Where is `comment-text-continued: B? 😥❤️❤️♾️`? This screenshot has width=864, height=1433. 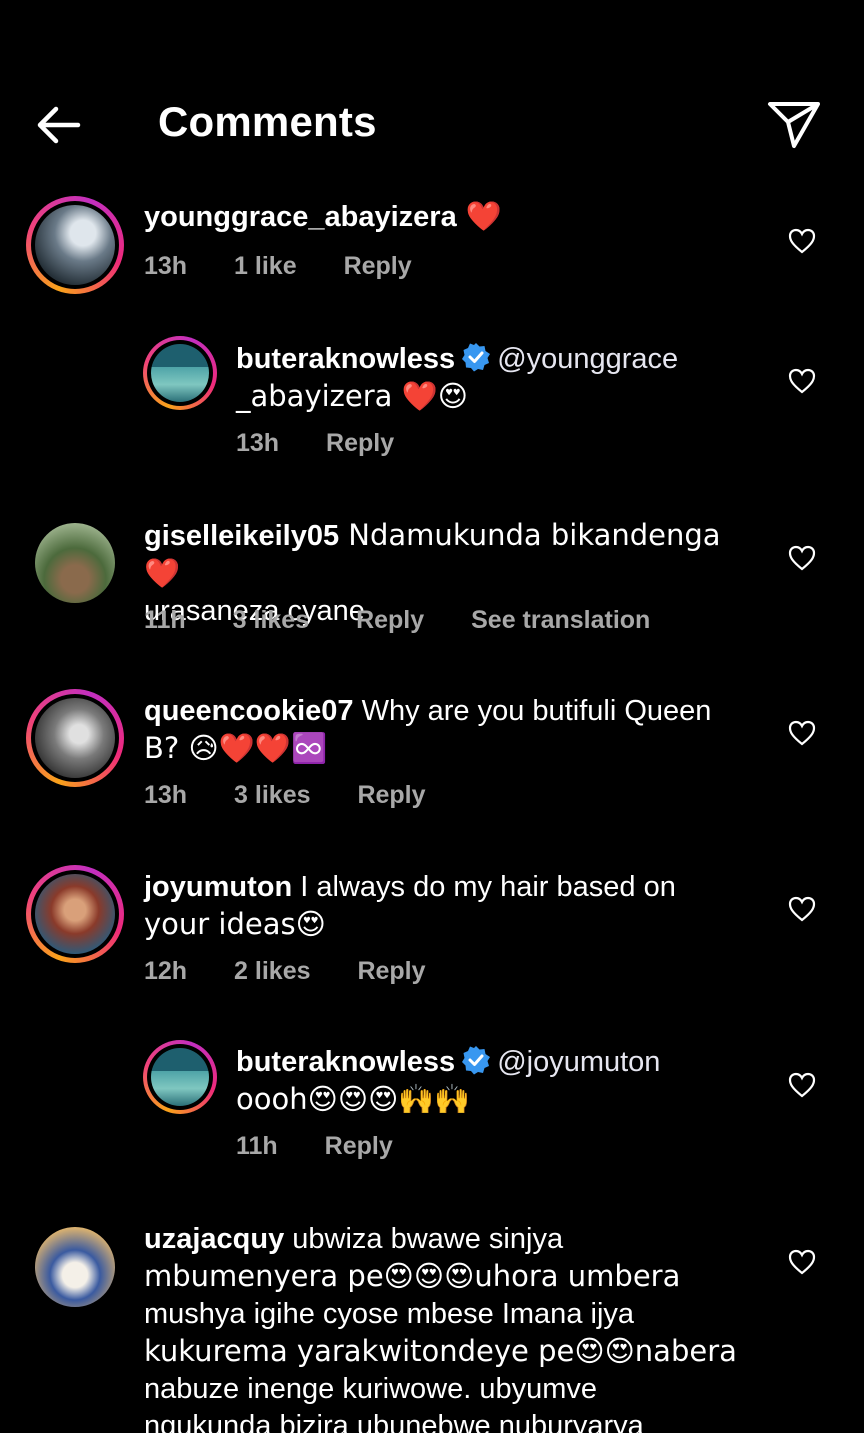
comment-text-continued: B? 😥❤️❤️♾️ is located at coordinates (236, 748).